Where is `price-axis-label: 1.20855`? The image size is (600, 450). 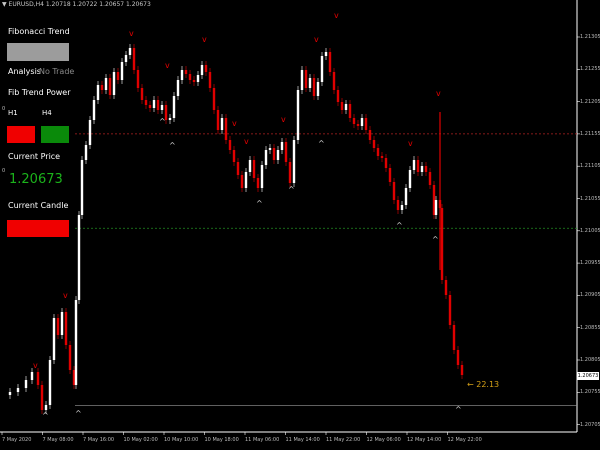 price-axis-label: 1.20855 is located at coordinates (590, 327).